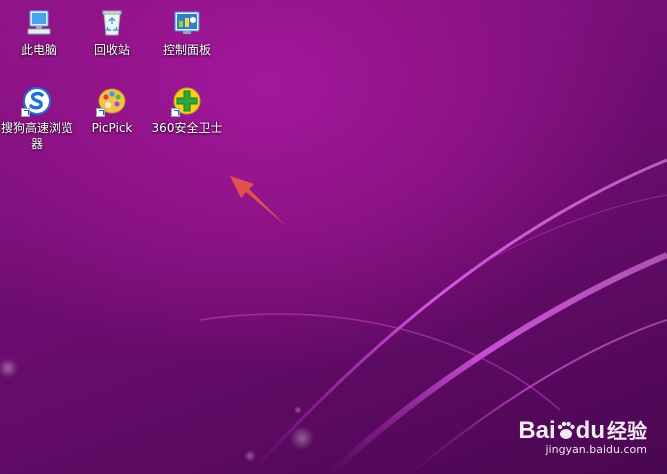 Image resolution: width=667 pixels, height=474 pixels. What do you see at coordinates (566, 431) in the screenshot?
I see `paw-icon` at bounding box center [566, 431].